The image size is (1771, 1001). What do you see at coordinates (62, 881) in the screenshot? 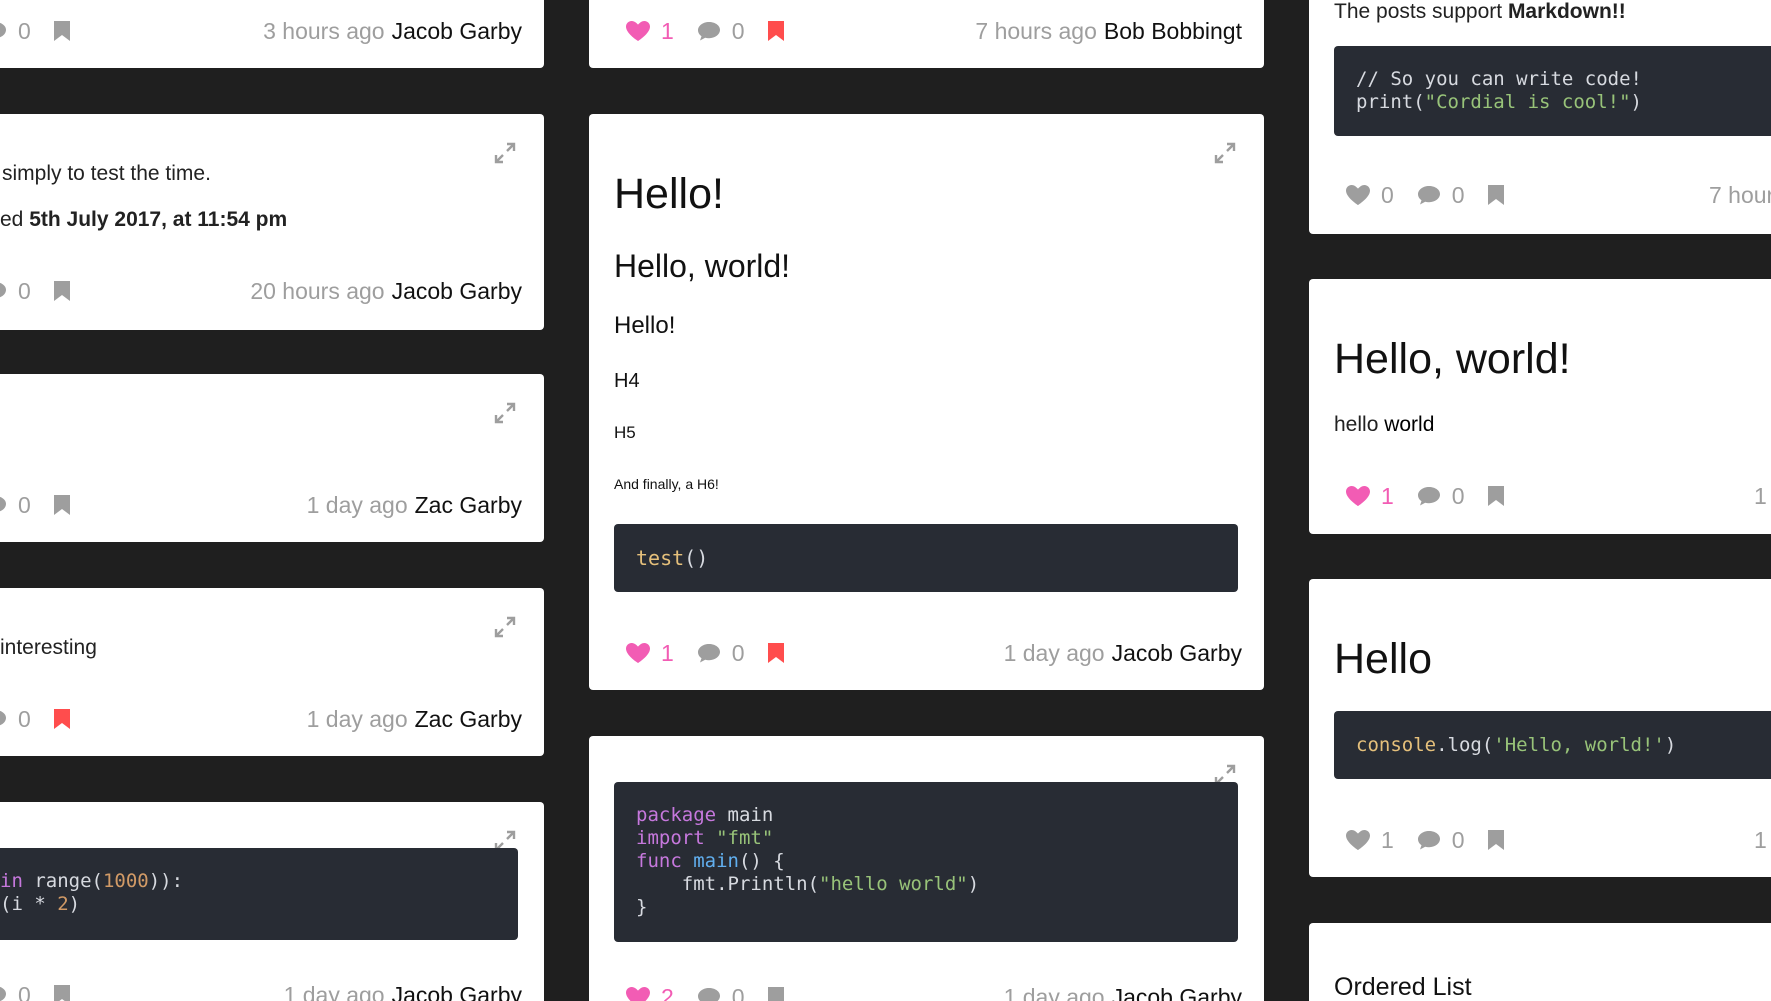
I see `code-token: range(` at bounding box center [62, 881].